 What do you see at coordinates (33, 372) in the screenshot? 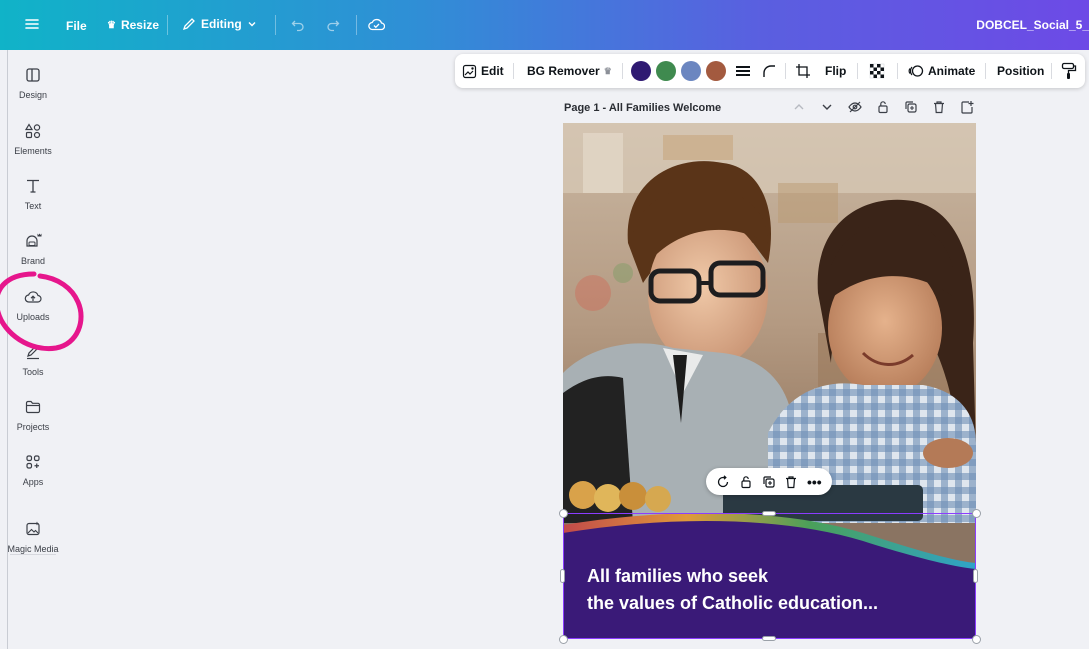
I see `sidebar-item-label: Tools` at bounding box center [33, 372].